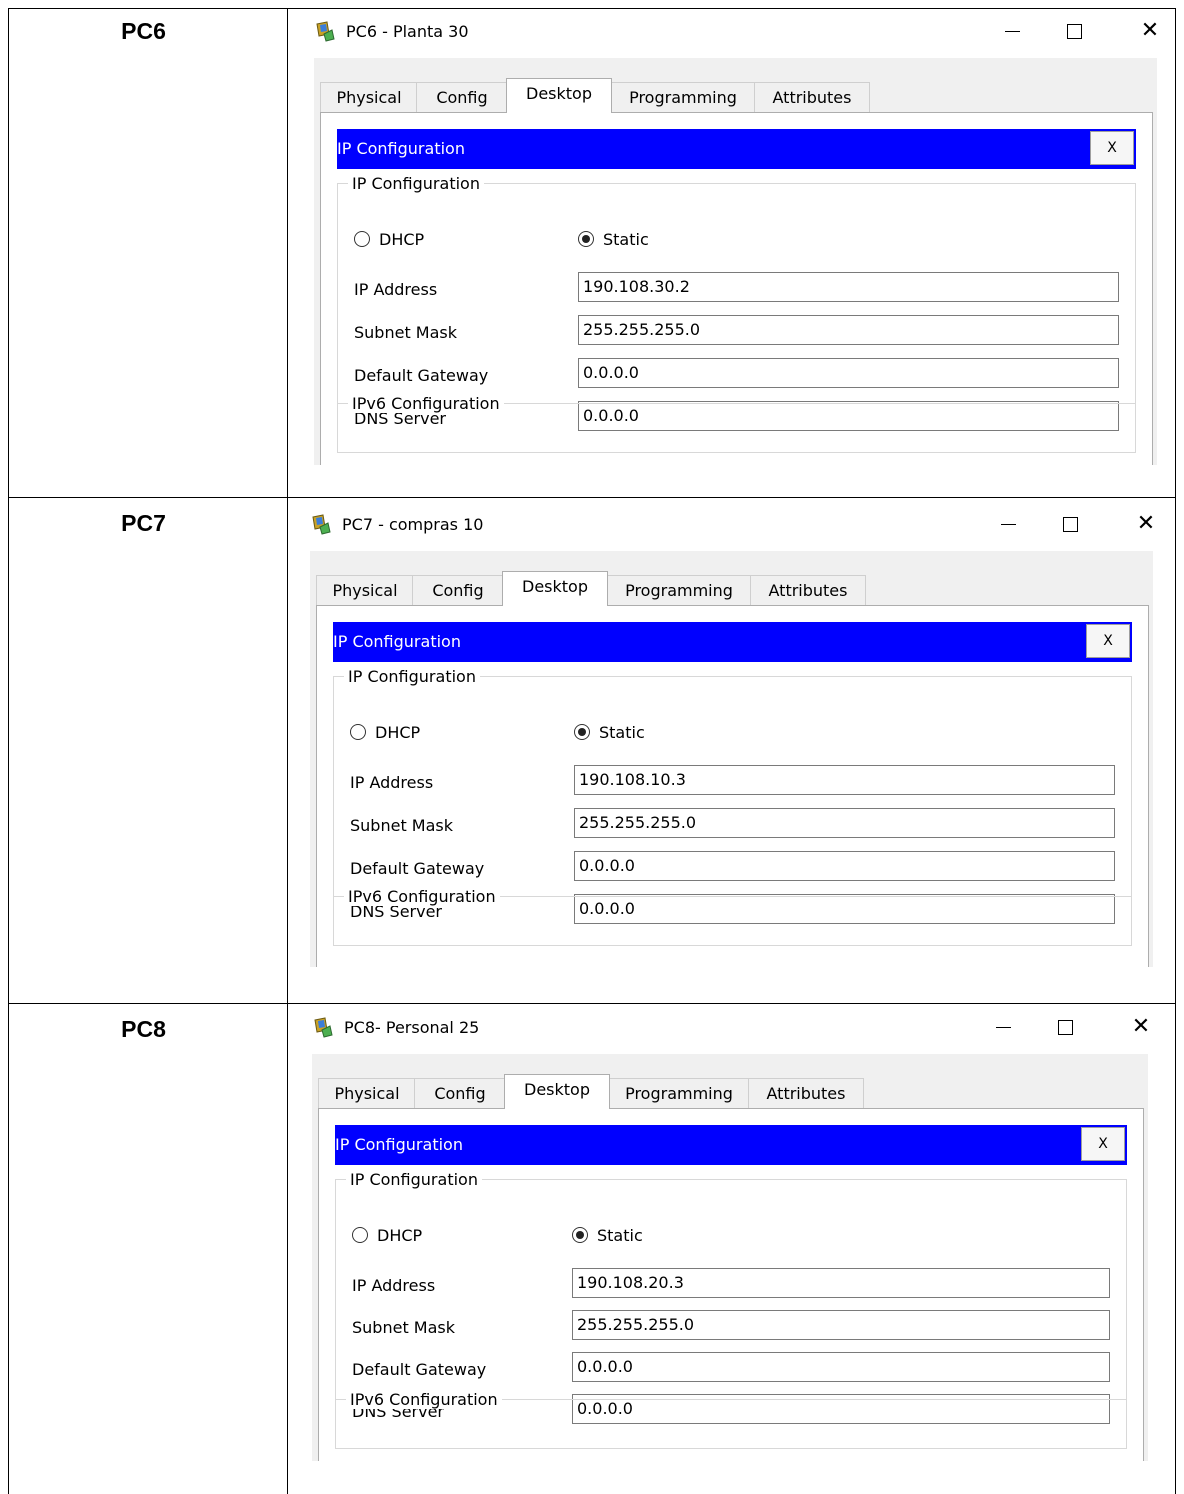 This screenshot has width=1184, height=1494. What do you see at coordinates (592, 8) in the screenshot?
I see `table-border-top` at bounding box center [592, 8].